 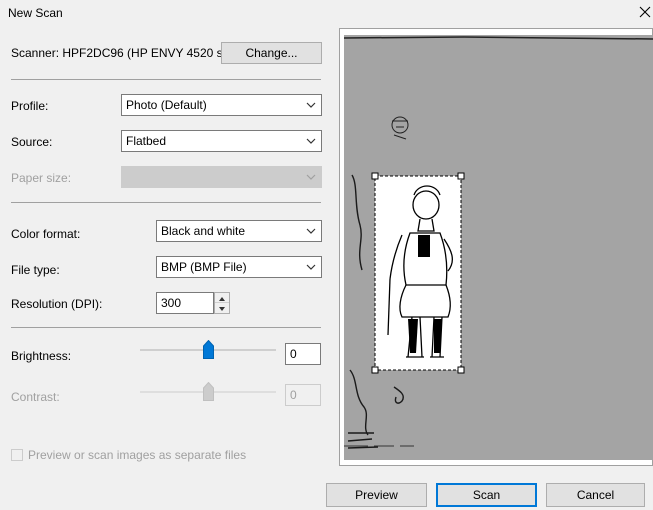 I want to click on color-format-select: Black and white, so click(x=239, y=231).